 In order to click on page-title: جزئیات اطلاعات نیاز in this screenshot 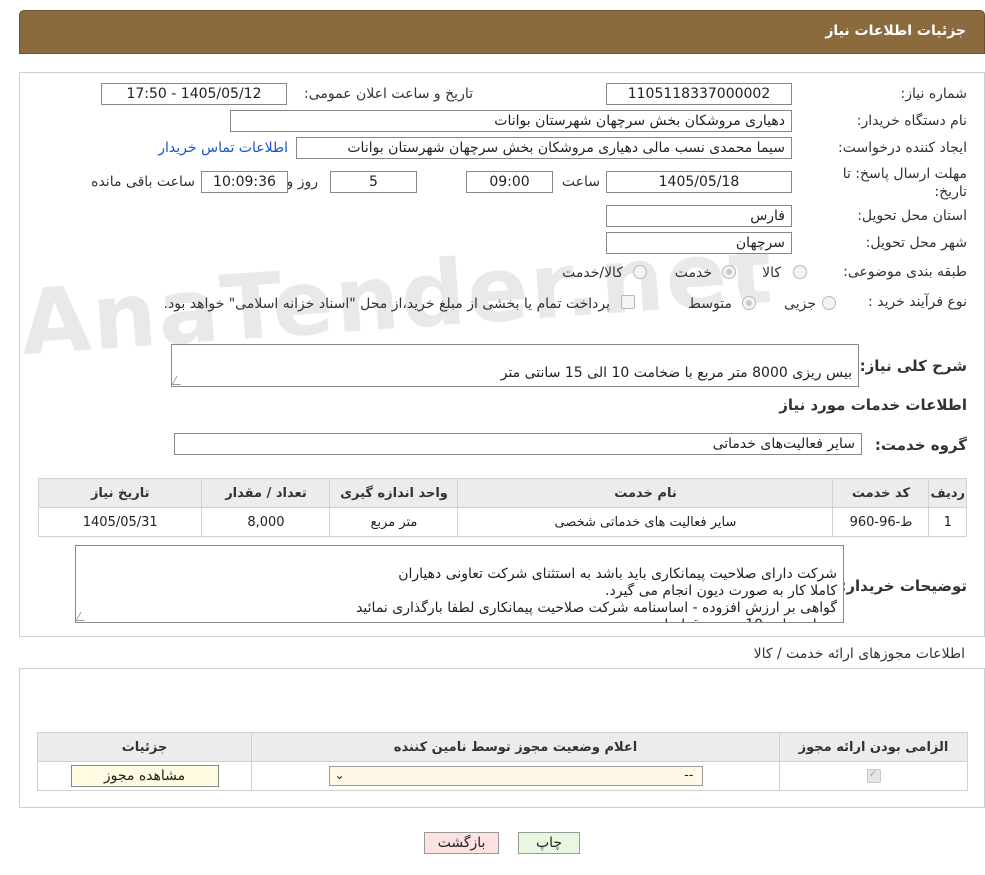, I will do `click(895, 31)`.